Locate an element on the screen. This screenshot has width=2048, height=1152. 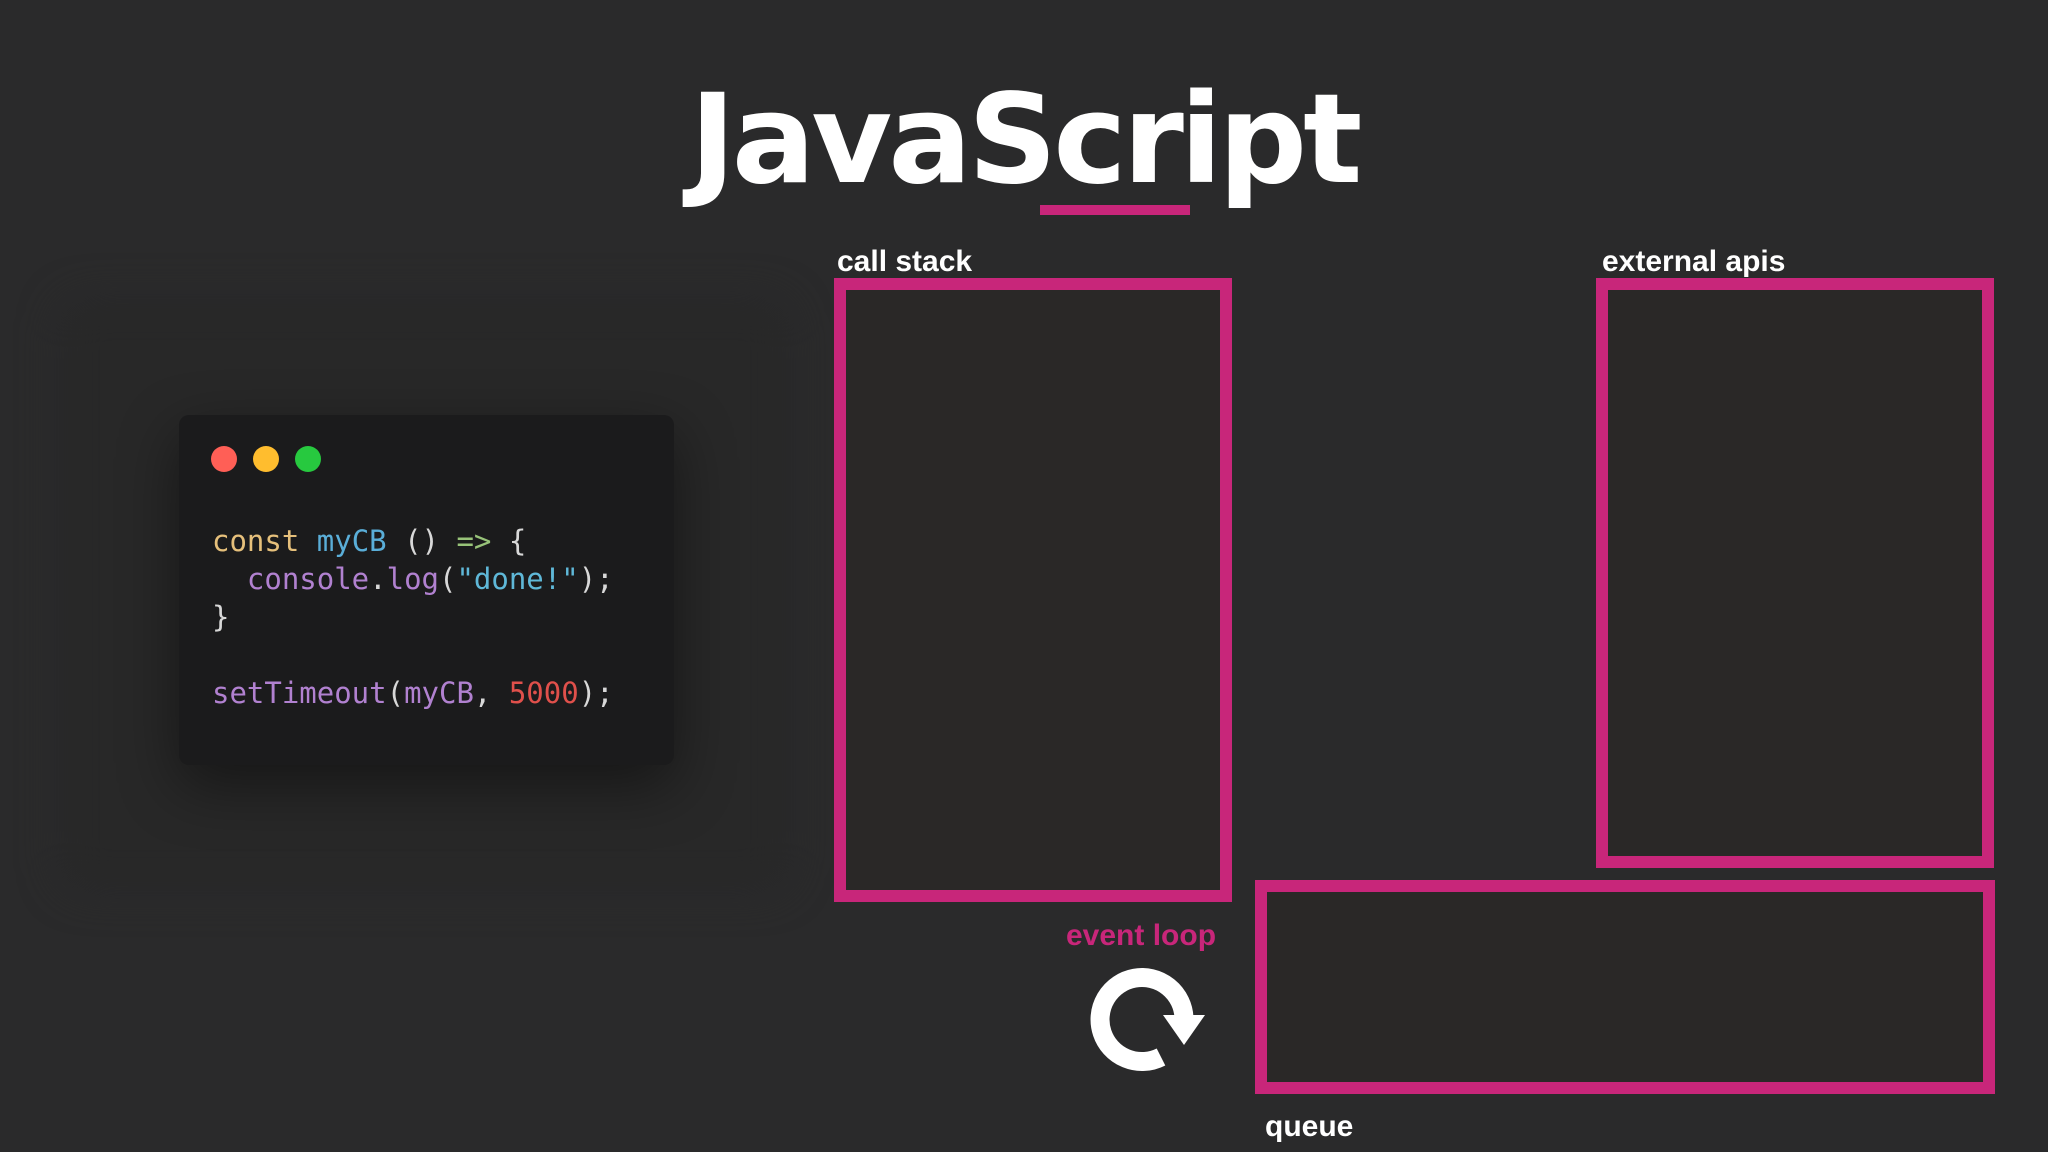
code-token: console is located at coordinates (308, 579).